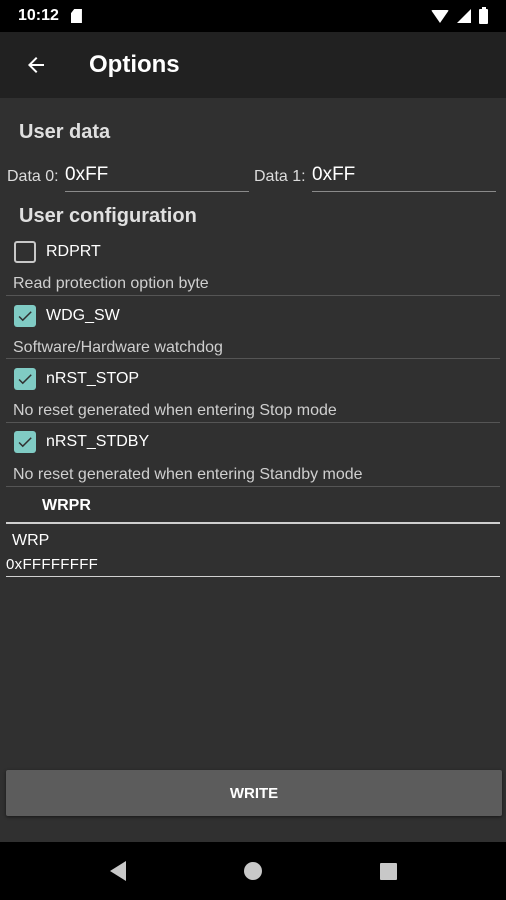 Image resolution: width=506 pixels, height=900 pixels. I want to click on nrst-stop-checkbox-row: nRST_STOP, so click(76, 379).